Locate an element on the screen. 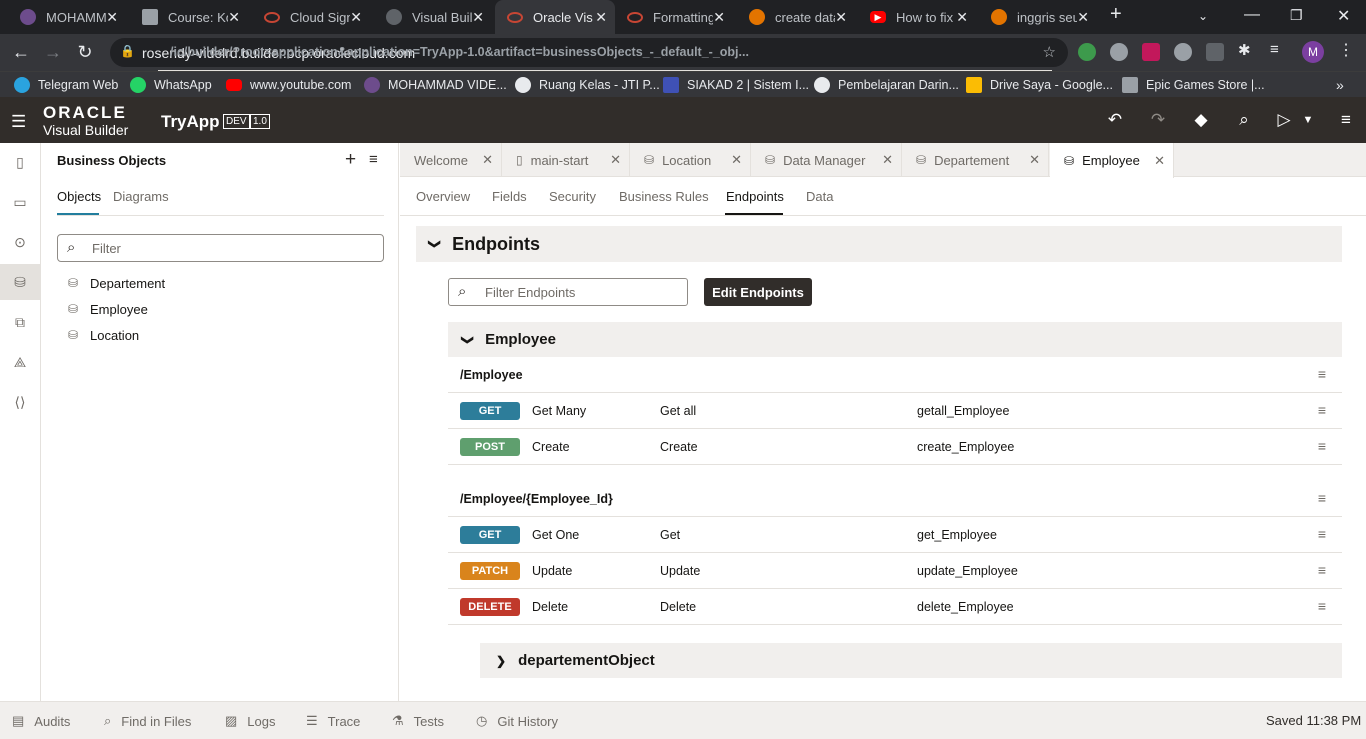  edit-endpoints-button: Edit Endpoints is located at coordinates (758, 292).